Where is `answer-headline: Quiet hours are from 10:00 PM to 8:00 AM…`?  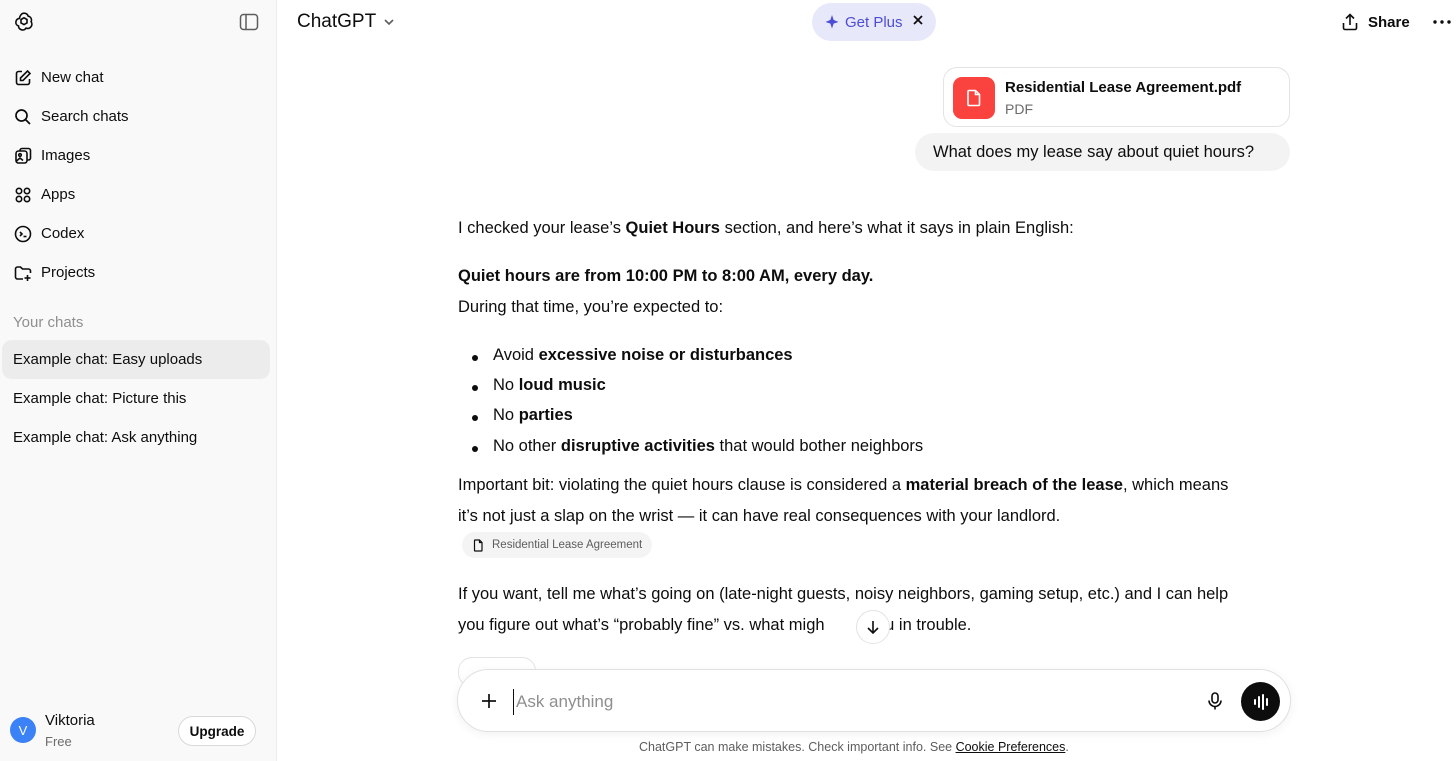 answer-headline: Quiet hours are from 10:00 PM to 8:00 AM… is located at coordinates (666, 276).